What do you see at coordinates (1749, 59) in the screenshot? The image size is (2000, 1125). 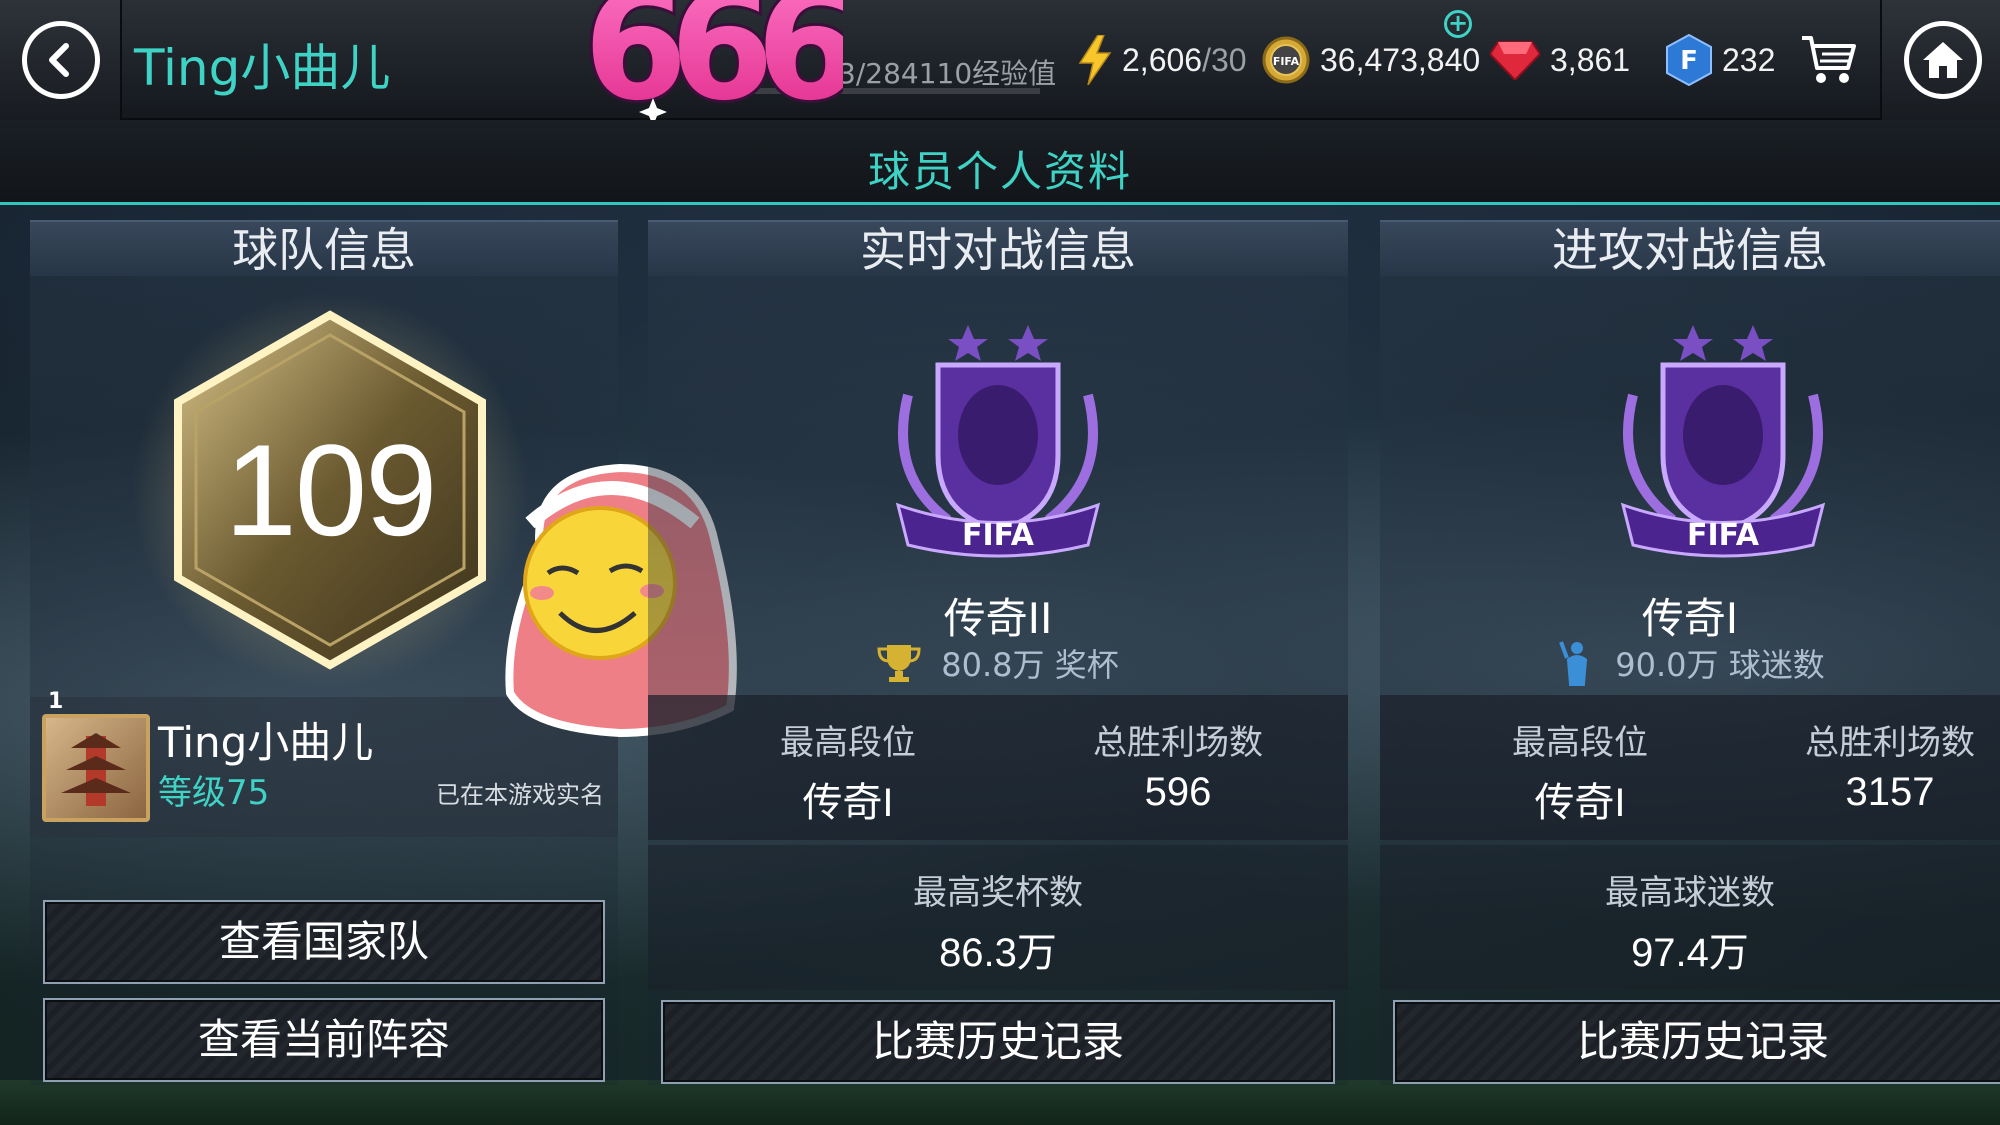 I see `fifa-points-value: 232` at bounding box center [1749, 59].